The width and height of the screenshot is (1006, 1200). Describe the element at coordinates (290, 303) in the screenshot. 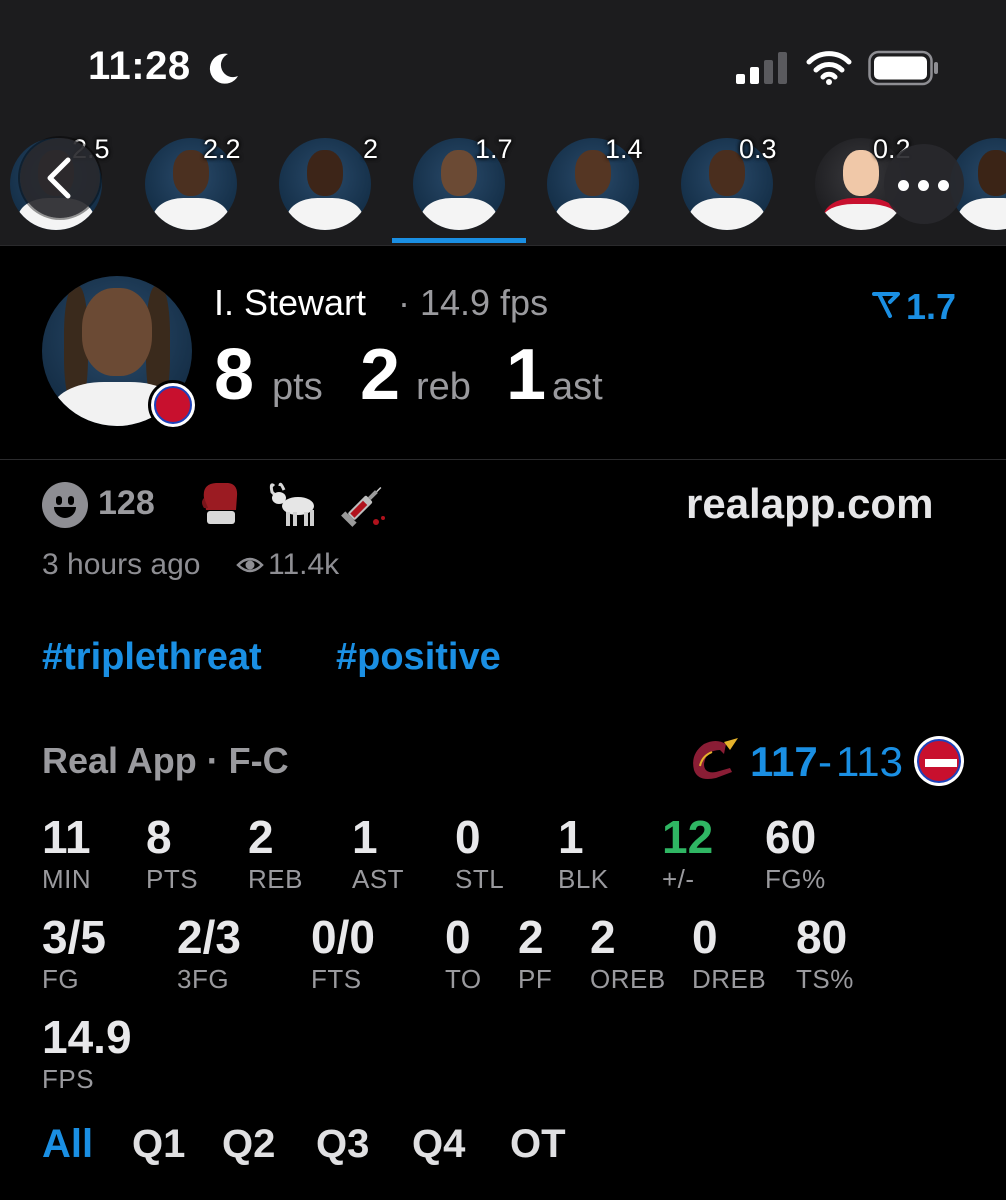

I see `player-name: I. Stewart` at that location.